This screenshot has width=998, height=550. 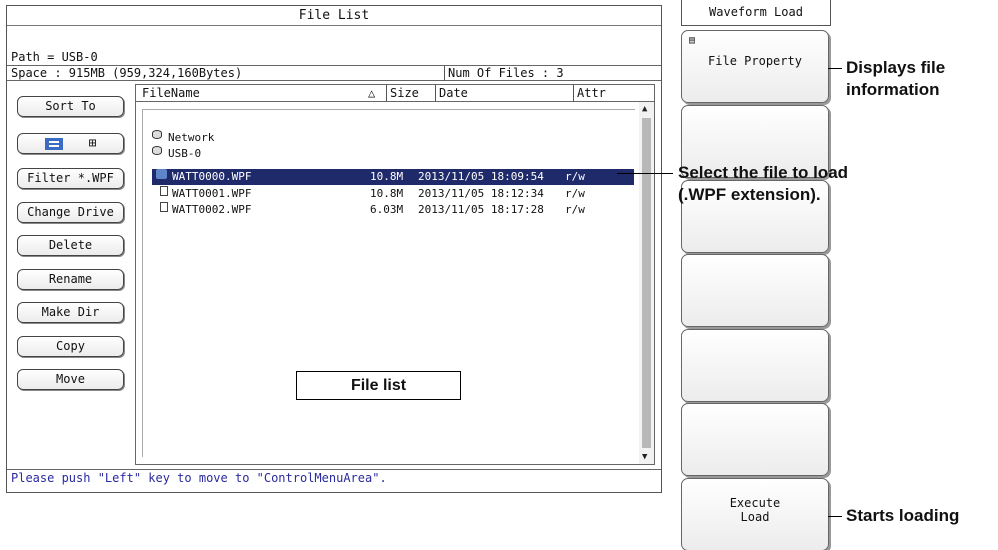 I want to click on sort-to-button: Sort To, so click(x=70, y=106).